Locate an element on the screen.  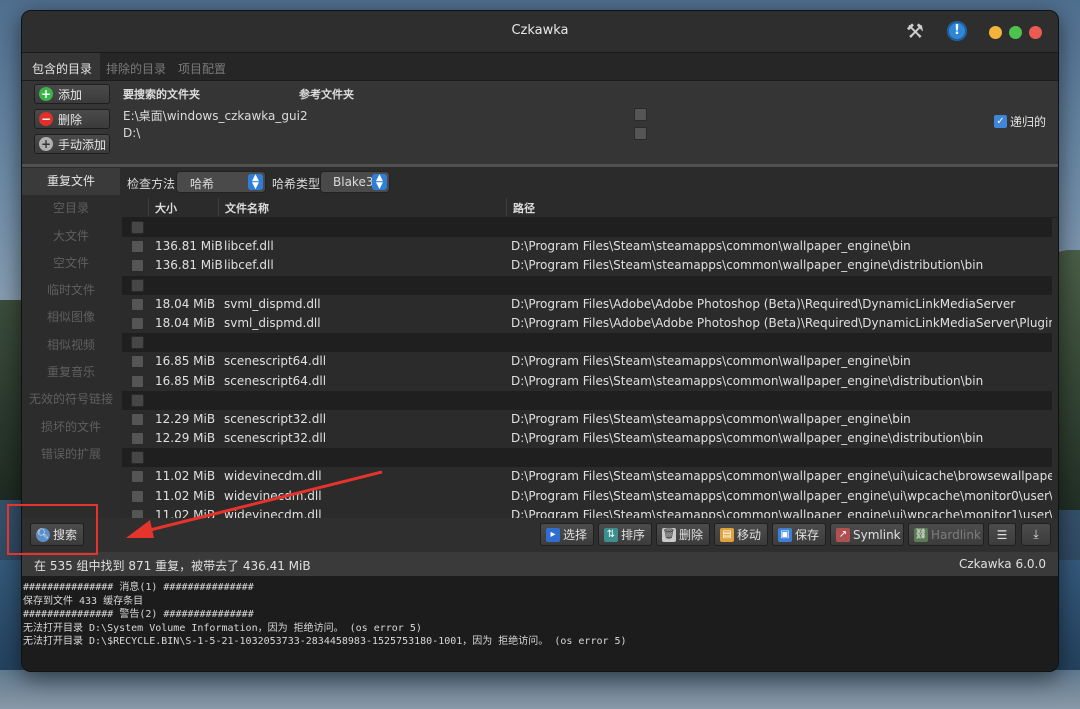
delete-button: 🗑︎ 删除 is located at coordinates (683, 534).